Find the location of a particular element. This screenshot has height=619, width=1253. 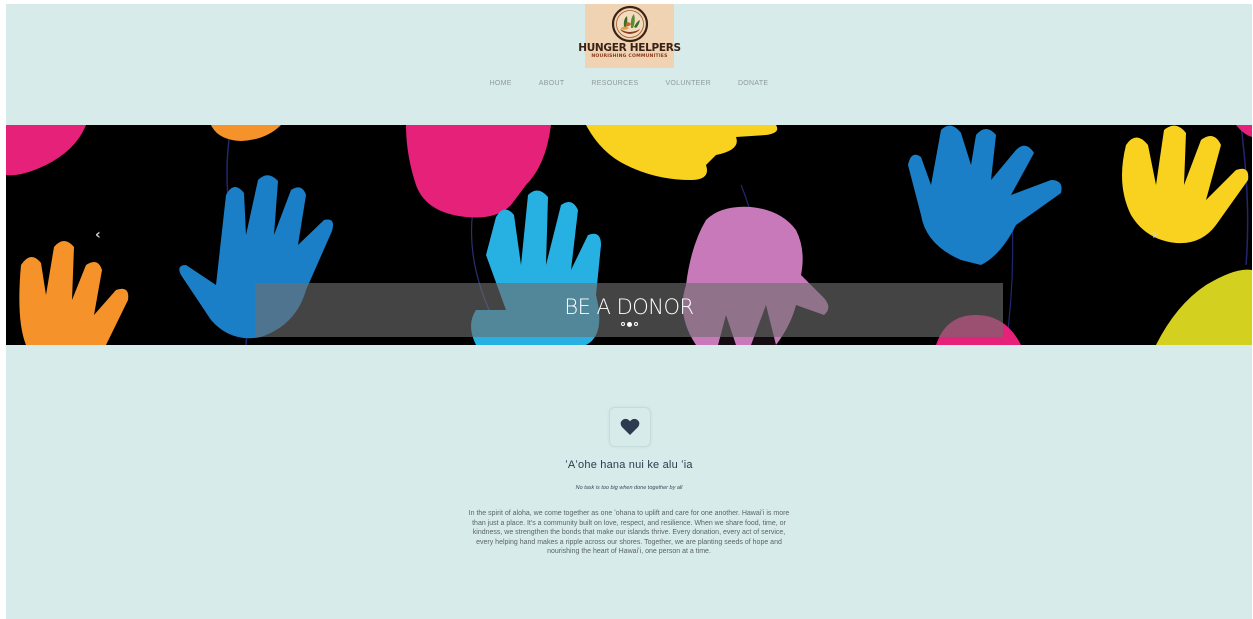

main-nav: HOME ABOUT RESOURCES VOLUNTEER DONATE is located at coordinates (629, 83).